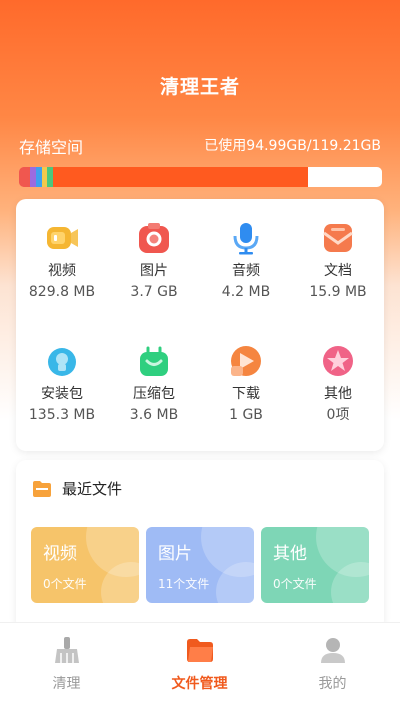 The width and height of the screenshot is (400, 711). I want to click on category-name: 图片, so click(154, 271).